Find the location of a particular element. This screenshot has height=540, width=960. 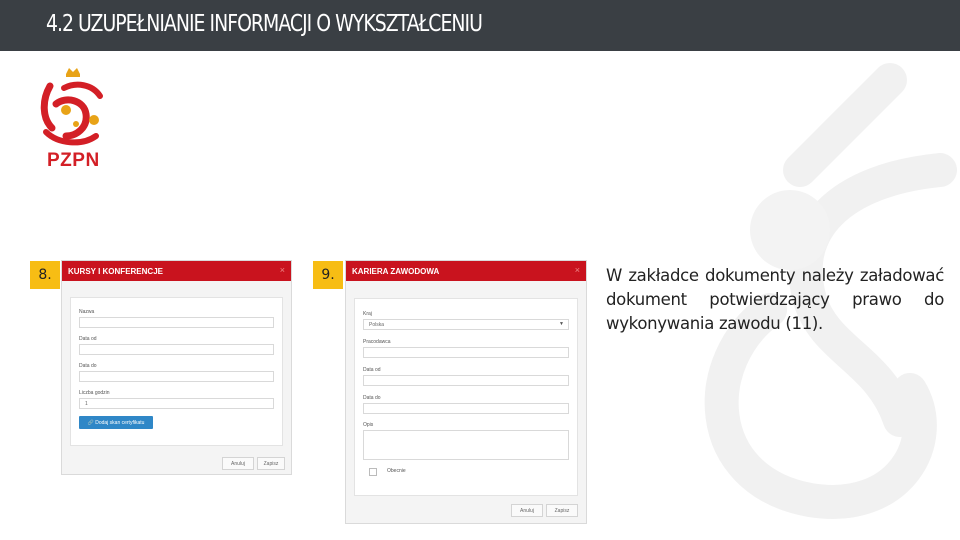

hours-input: 1 is located at coordinates (176, 403).